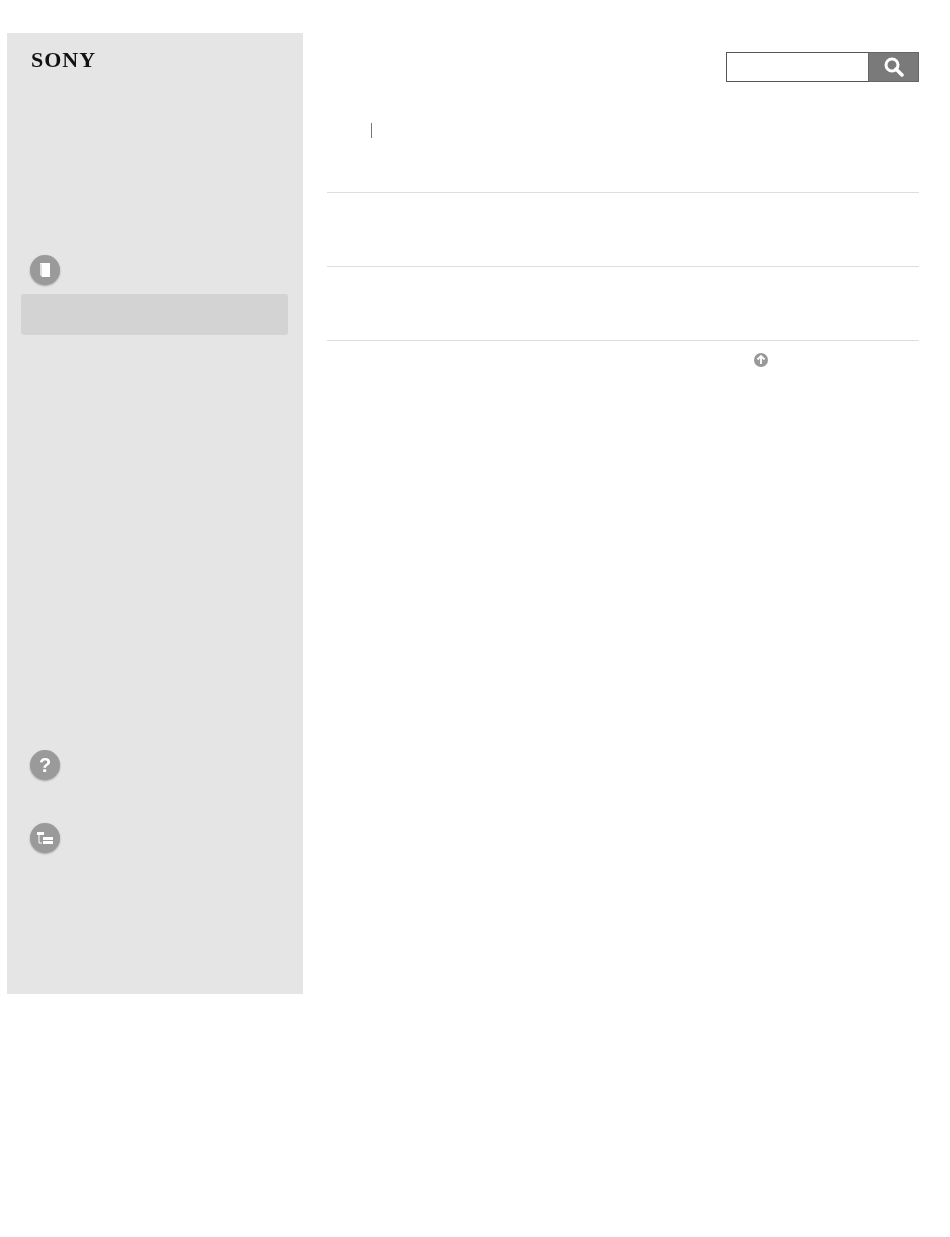 This screenshot has height=1237, width=950. What do you see at coordinates (45, 270) in the screenshot?
I see `book-icon` at bounding box center [45, 270].